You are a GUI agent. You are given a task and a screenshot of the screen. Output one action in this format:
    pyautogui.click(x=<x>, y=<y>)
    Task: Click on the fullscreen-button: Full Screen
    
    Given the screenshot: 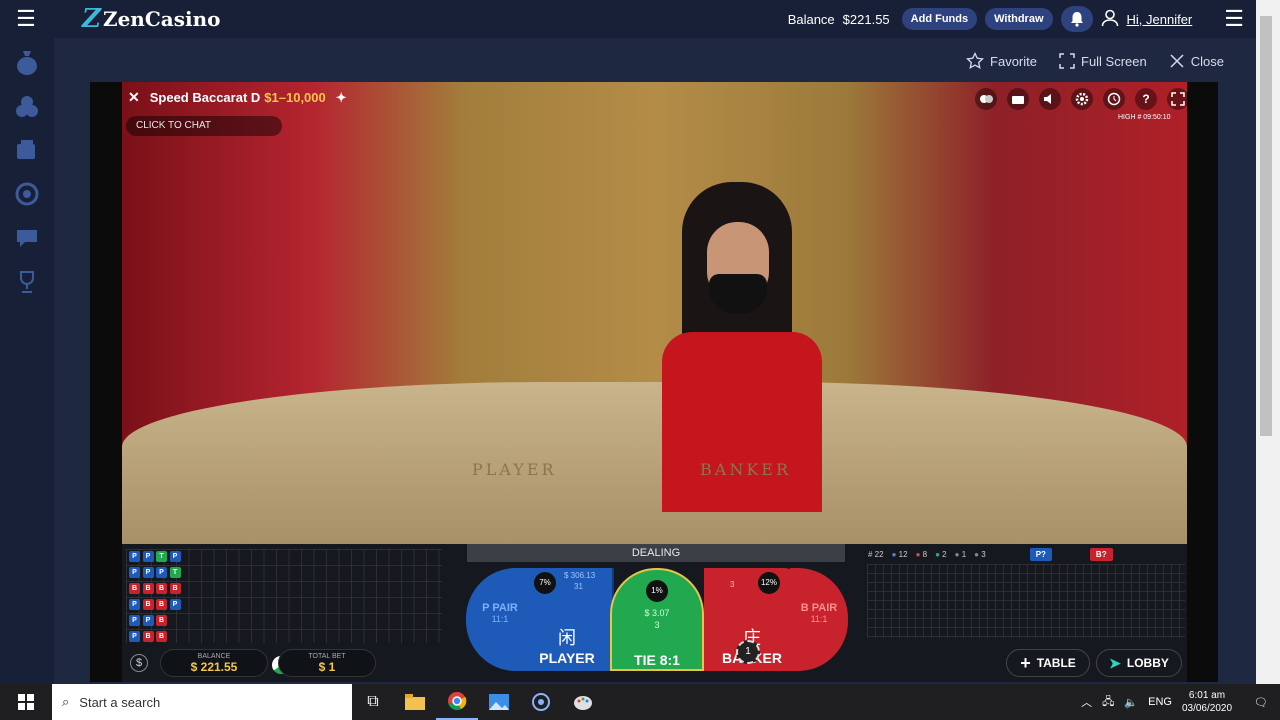 What is the action you would take?
    pyautogui.click(x=1103, y=61)
    